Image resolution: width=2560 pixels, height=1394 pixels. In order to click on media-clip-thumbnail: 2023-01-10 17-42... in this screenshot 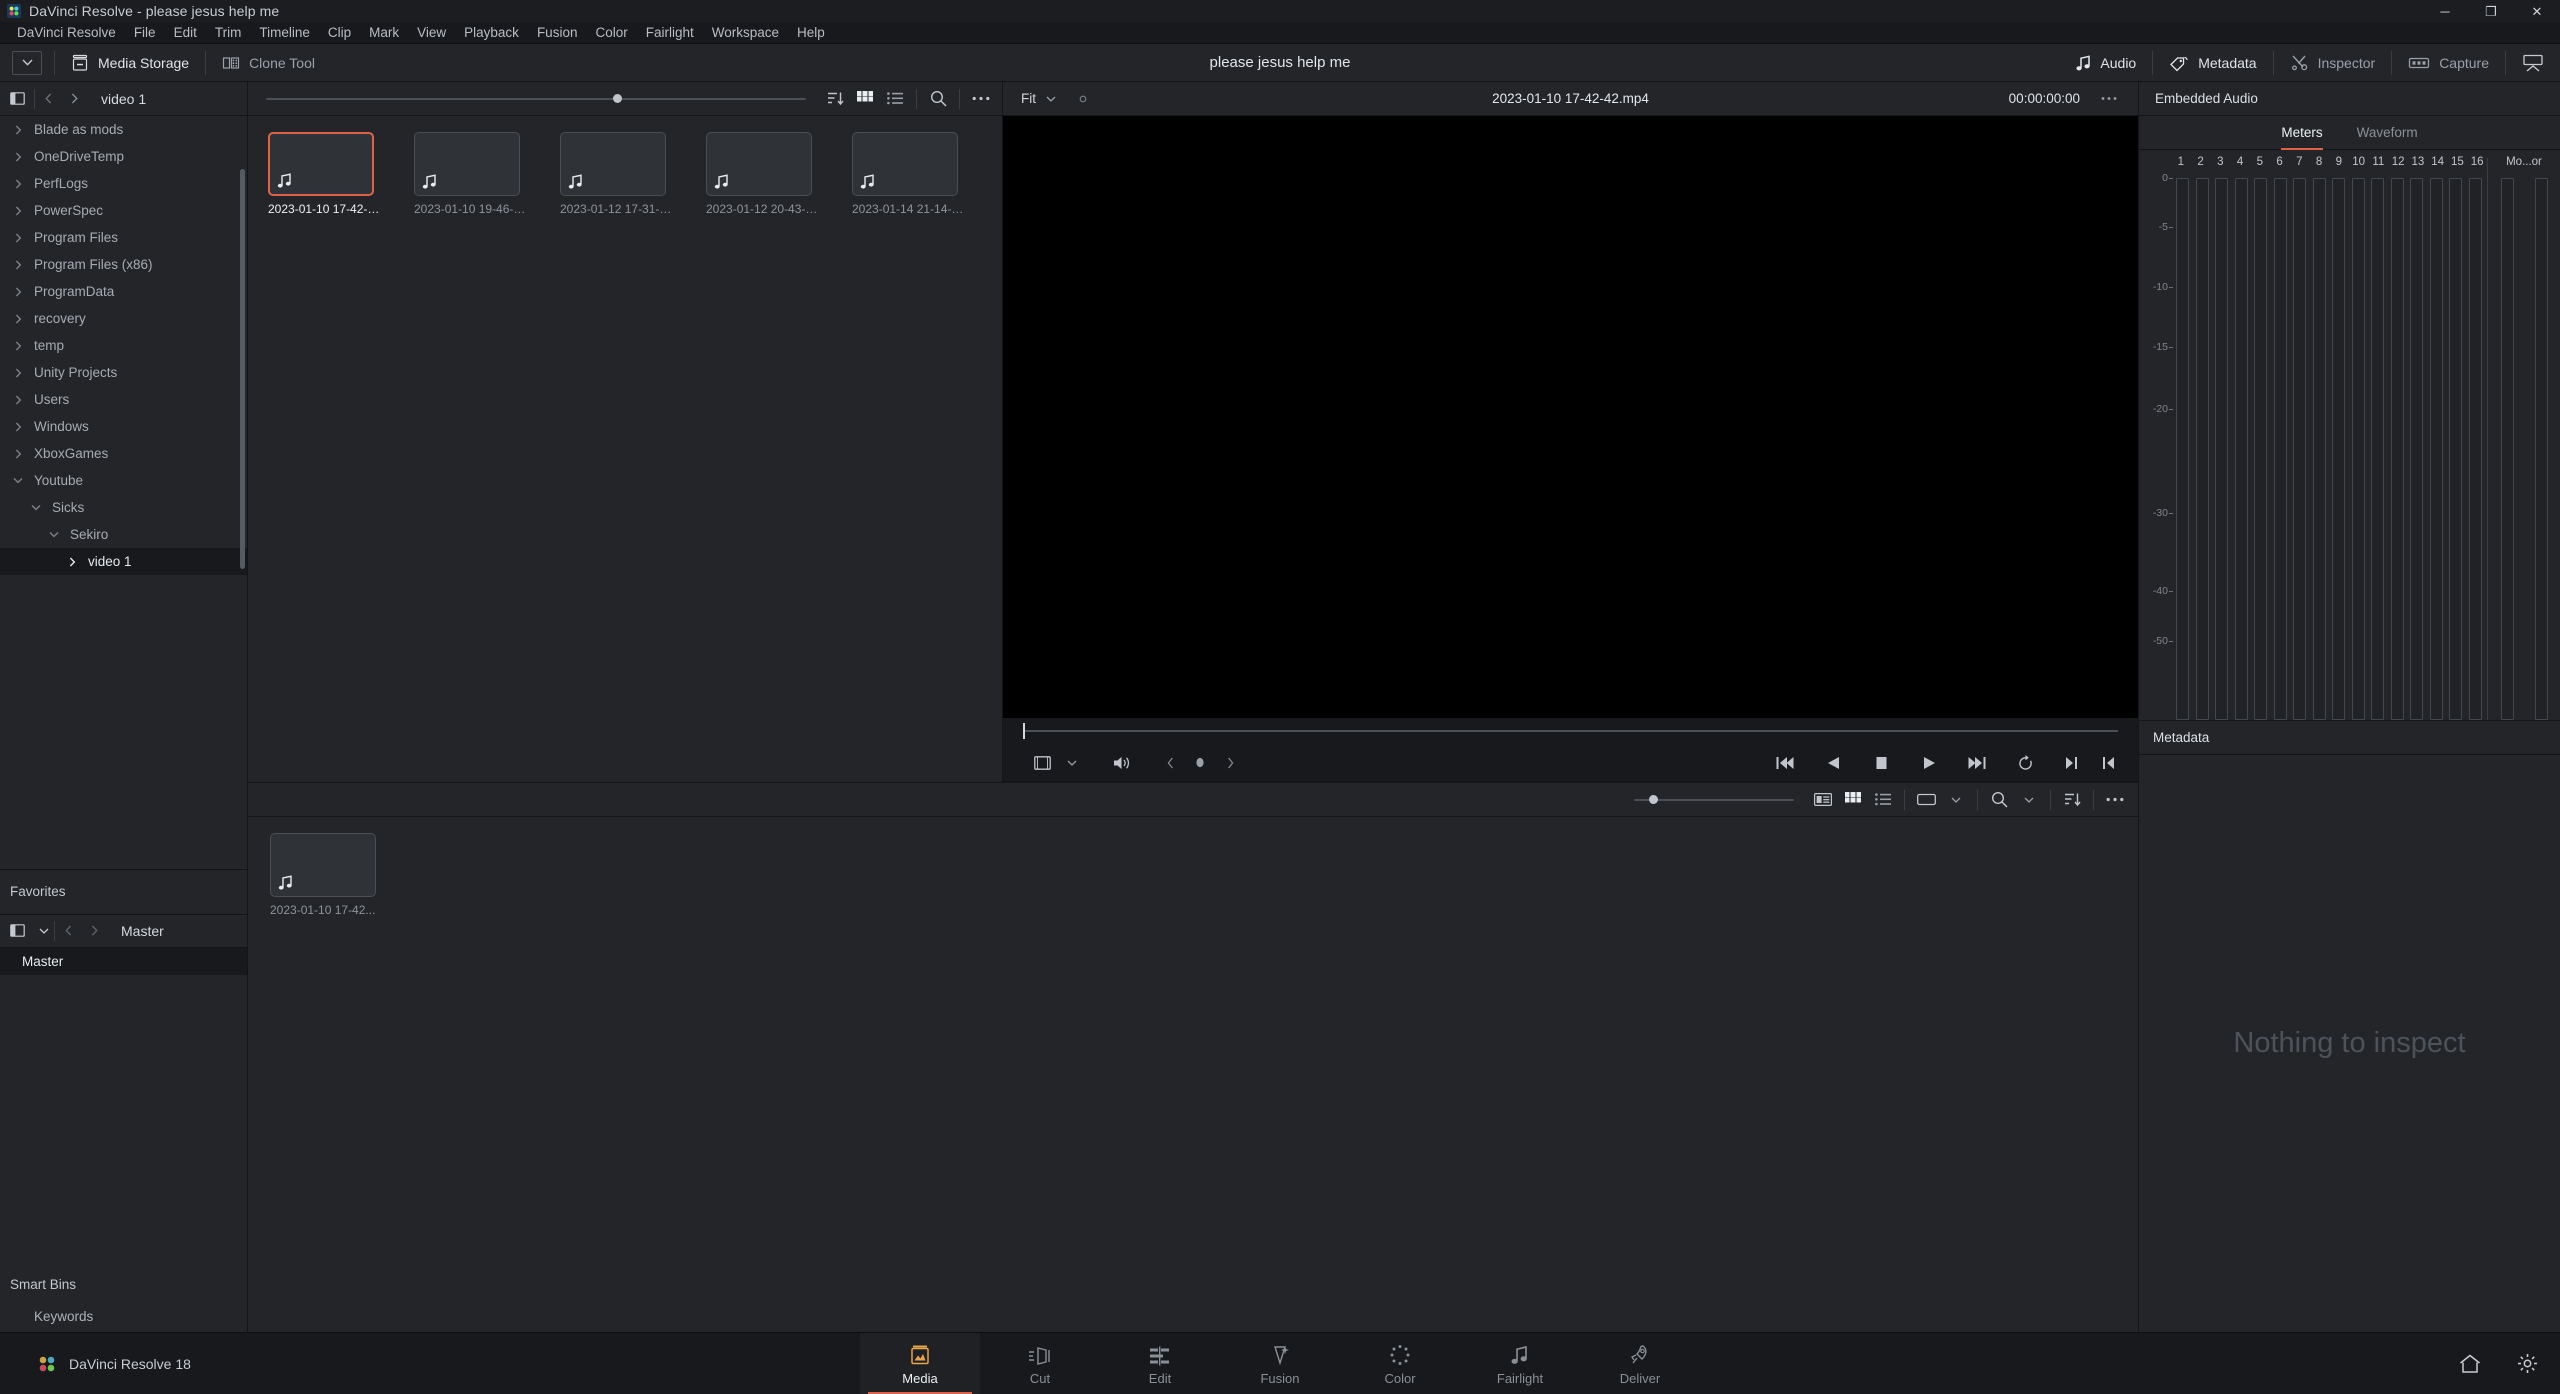, I will do `click(343, 875)`.